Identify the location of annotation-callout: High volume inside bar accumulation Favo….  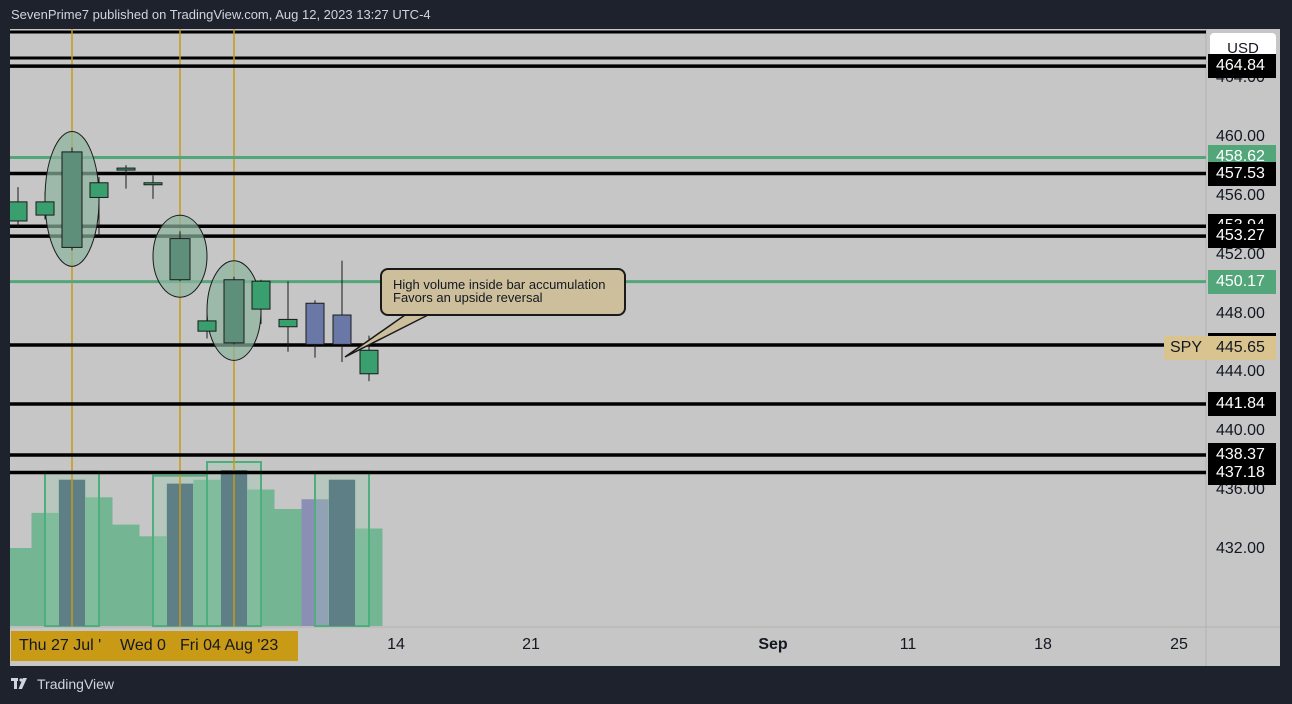
(503, 292).